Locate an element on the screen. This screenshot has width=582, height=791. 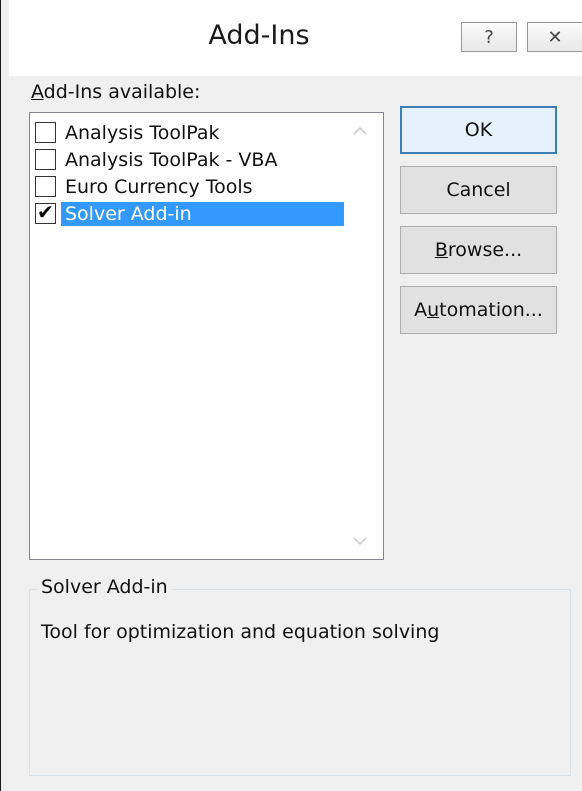
cancel-button-label: Cancel is located at coordinates (478, 190).